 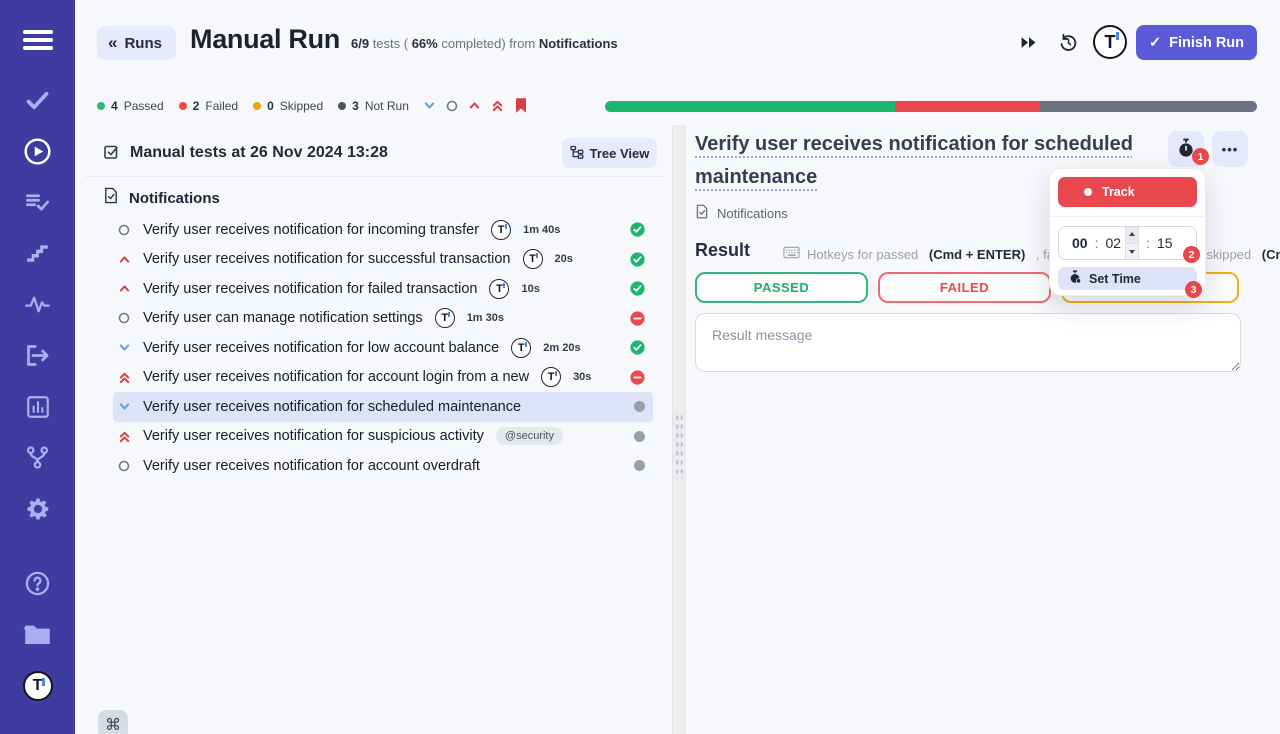 I want to click on time-colon: :, so click(x=1096, y=243).